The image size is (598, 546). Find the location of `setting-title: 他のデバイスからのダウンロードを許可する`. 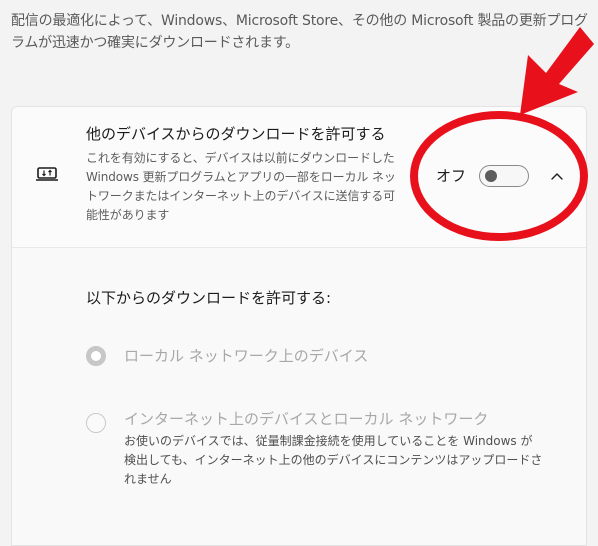

setting-title: 他のデバイスからのダウンロードを許可する is located at coordinates (236, 134).